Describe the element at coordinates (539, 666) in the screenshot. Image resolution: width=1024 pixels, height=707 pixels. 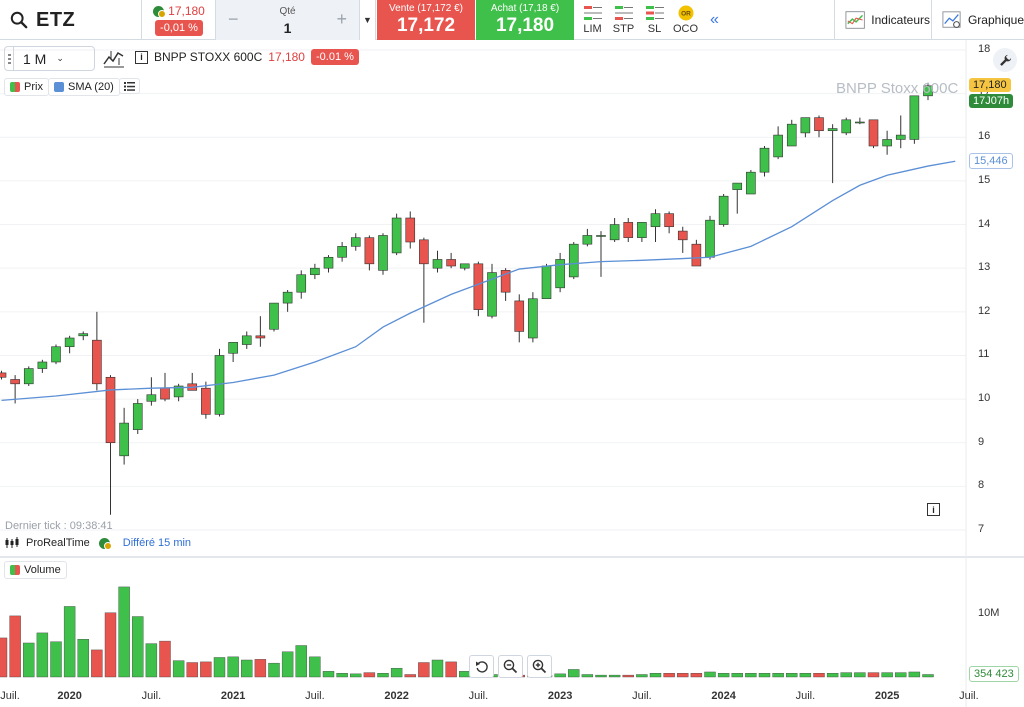
I see `zoom-in-button` at that location.